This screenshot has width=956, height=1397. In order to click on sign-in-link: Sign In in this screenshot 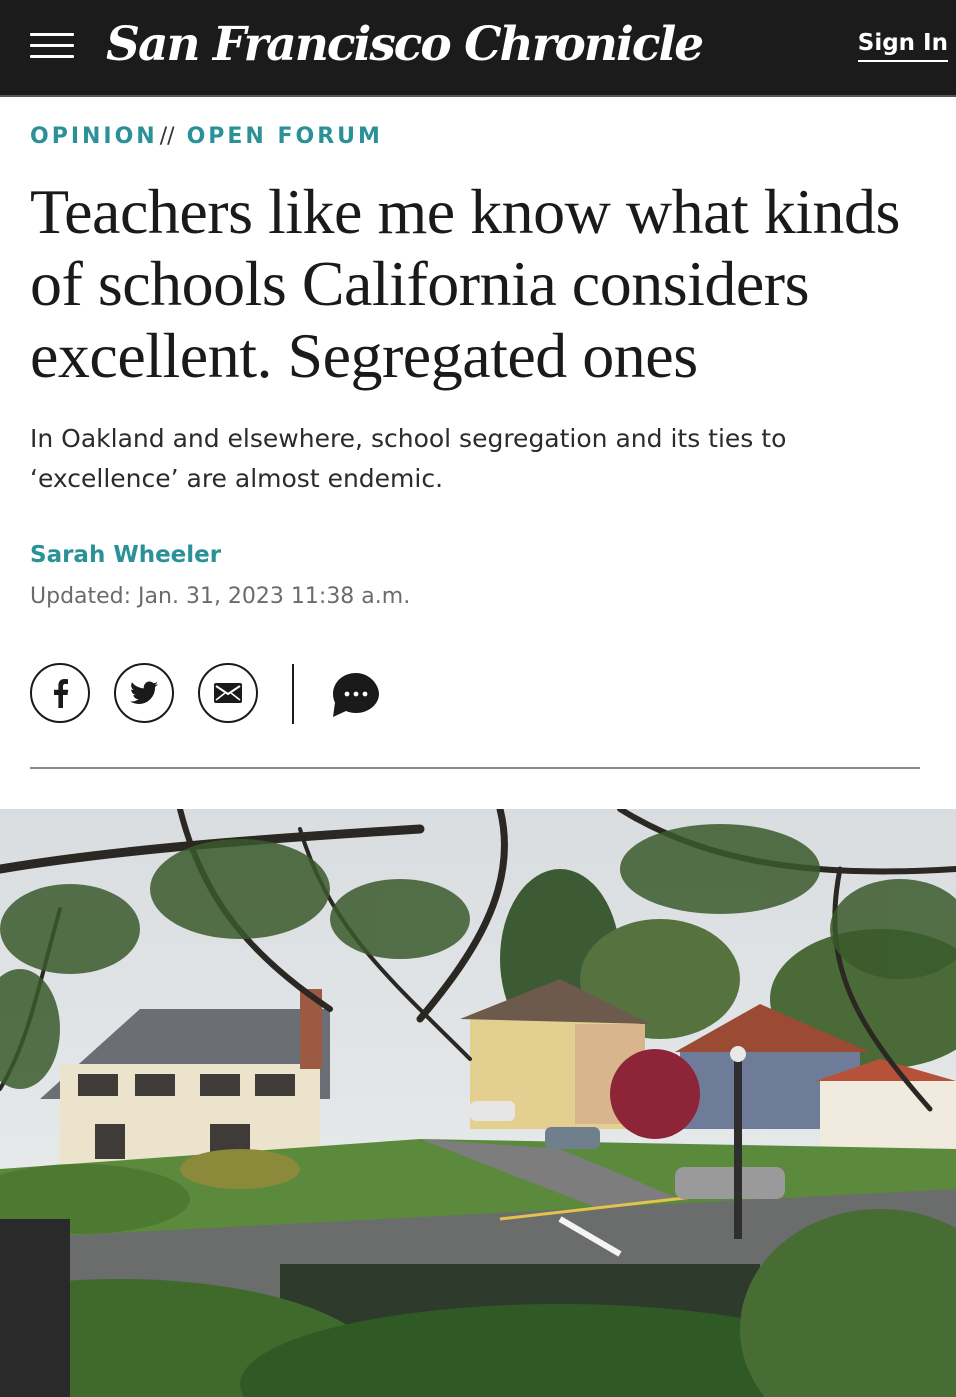, I will do `click(902, 46)`.